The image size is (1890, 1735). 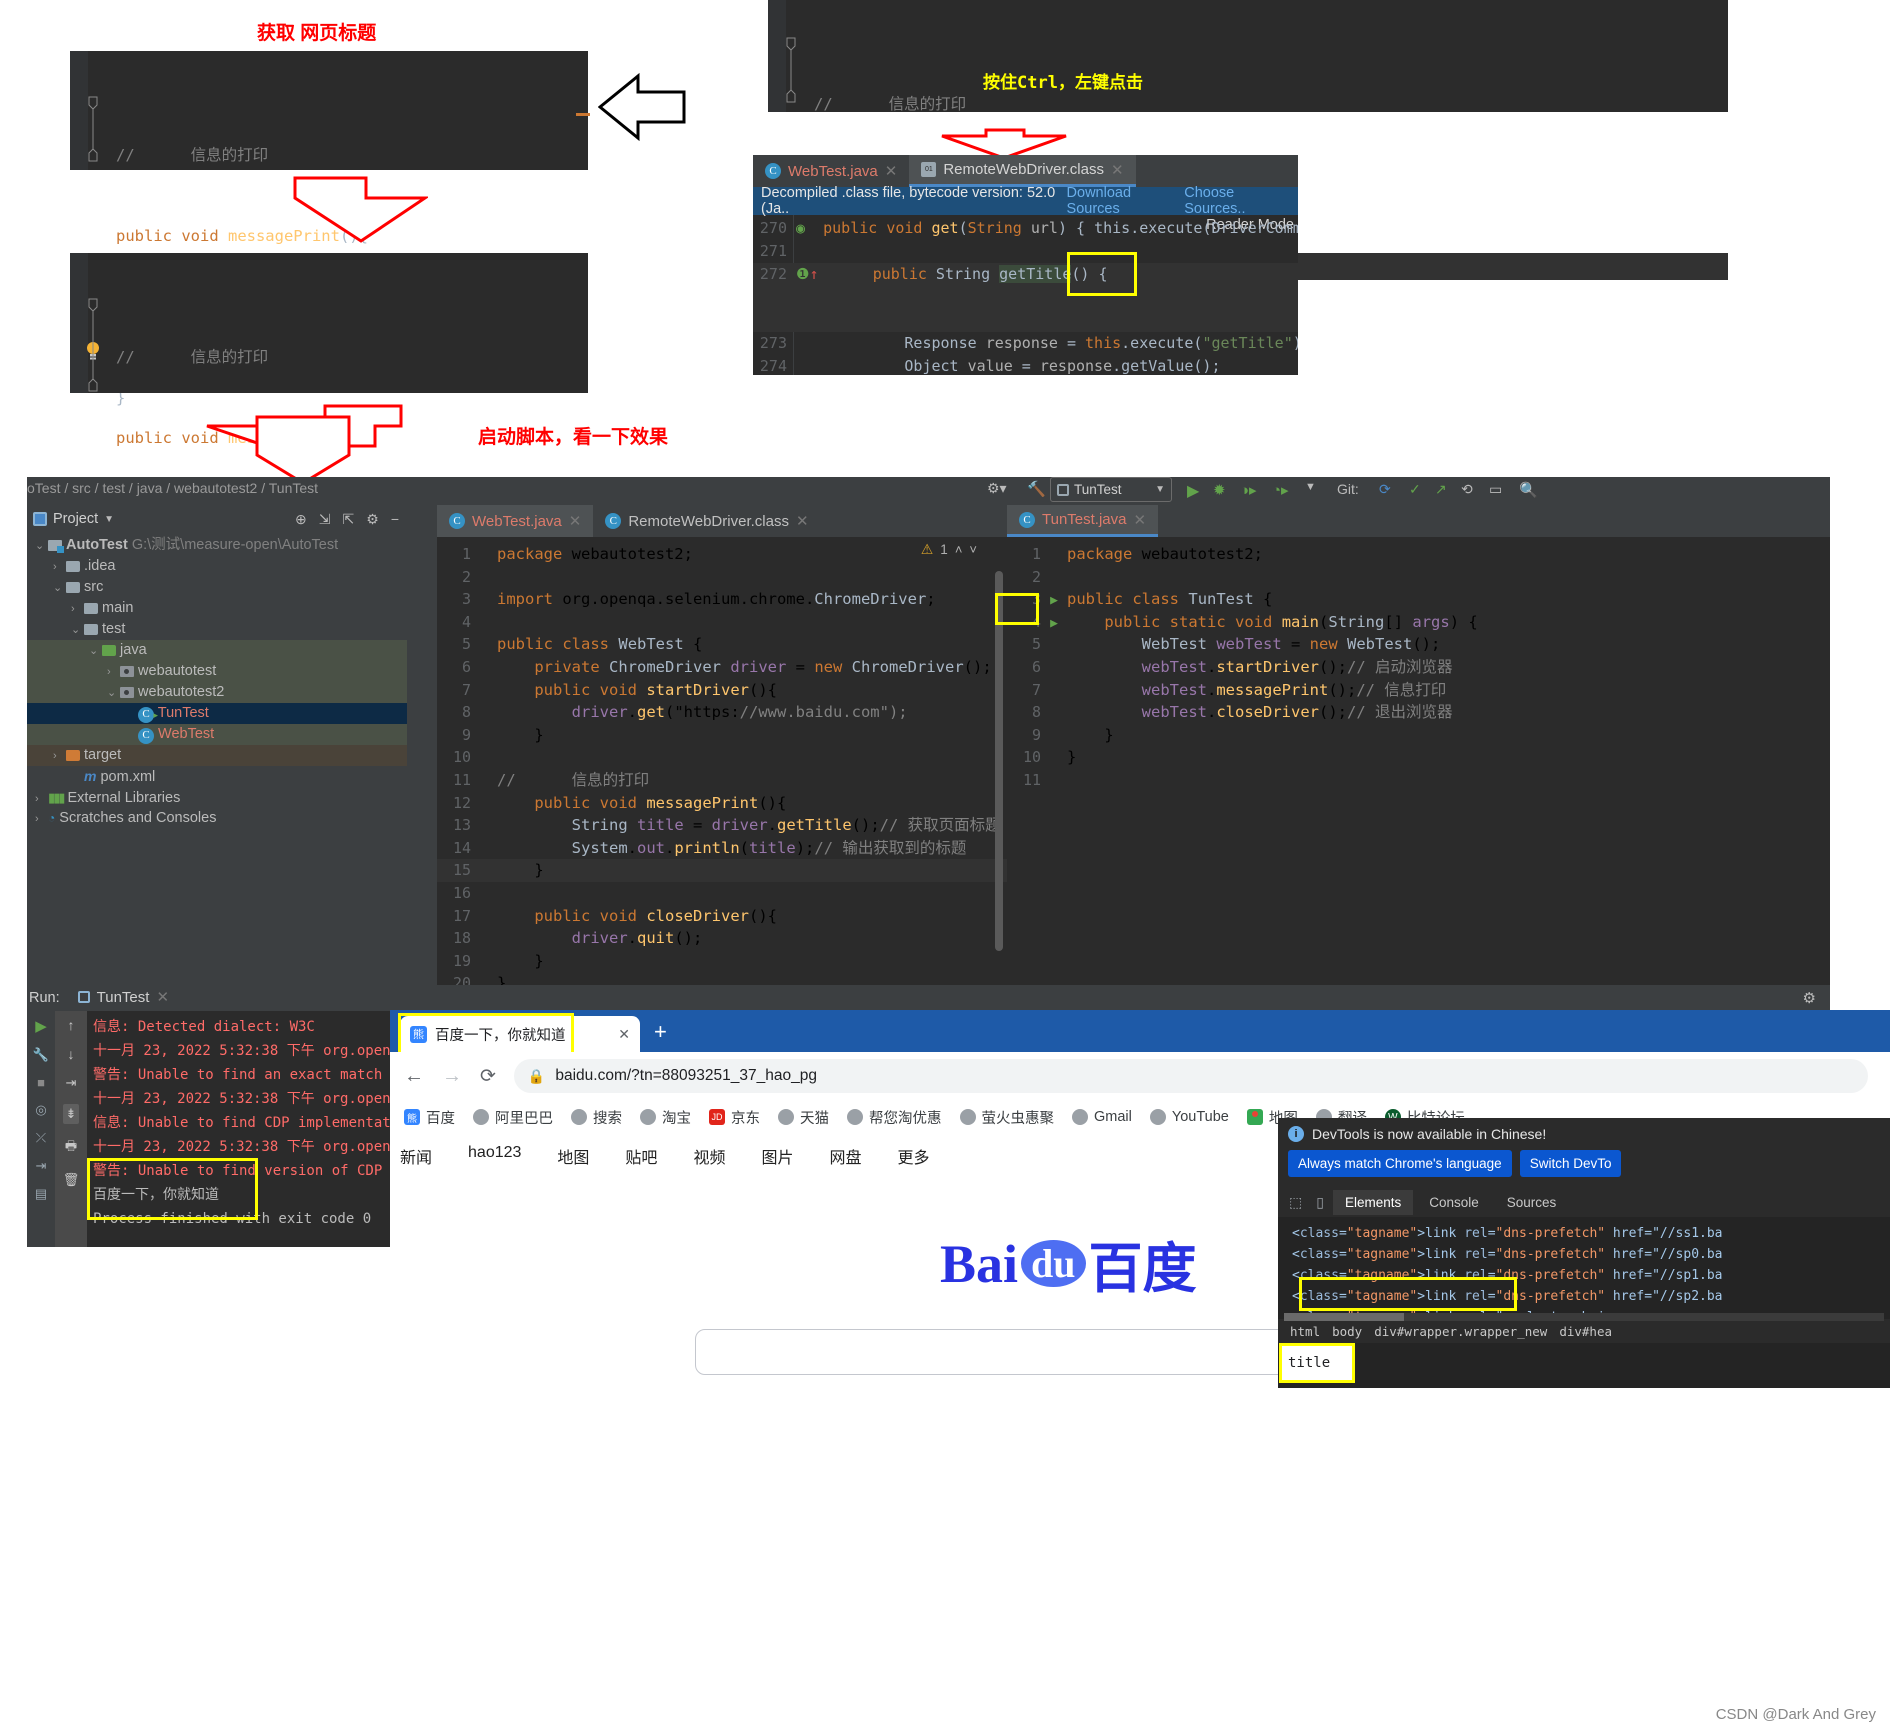 What do you see at coordinates (1454, 1202) in the screenshot?
I see `devtools-tab-console: Console` at bounding box center [1454, 1202].